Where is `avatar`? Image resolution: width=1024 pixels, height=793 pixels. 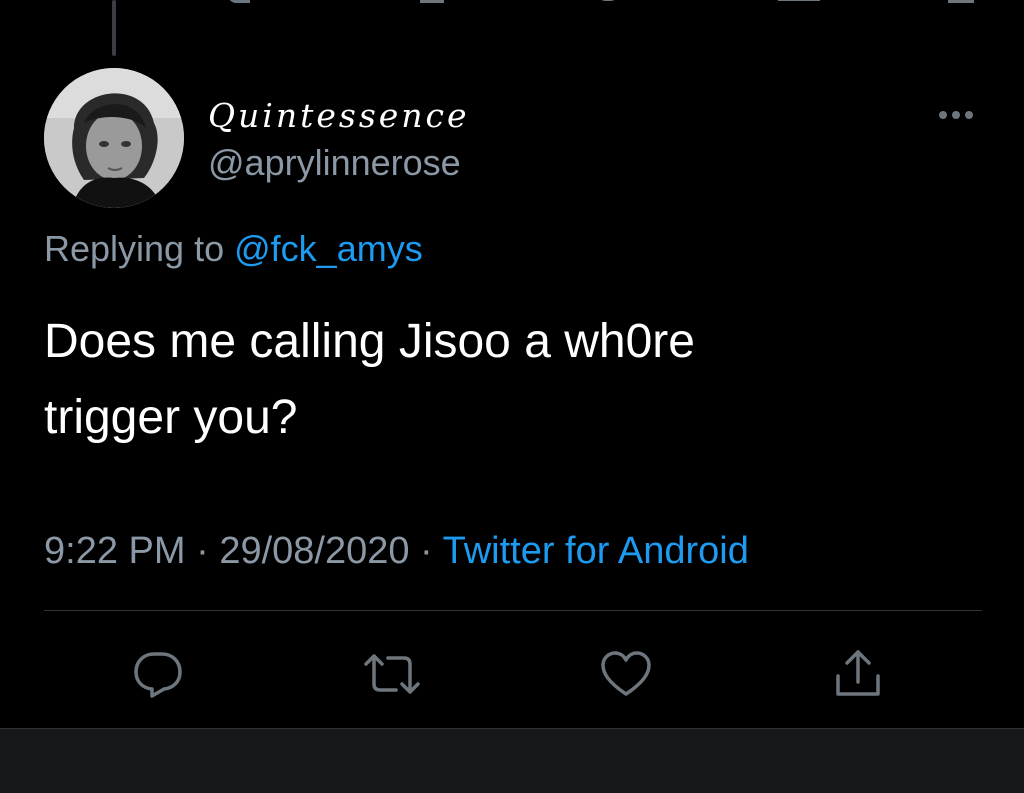 avatar is located at coordinates (114, 138).